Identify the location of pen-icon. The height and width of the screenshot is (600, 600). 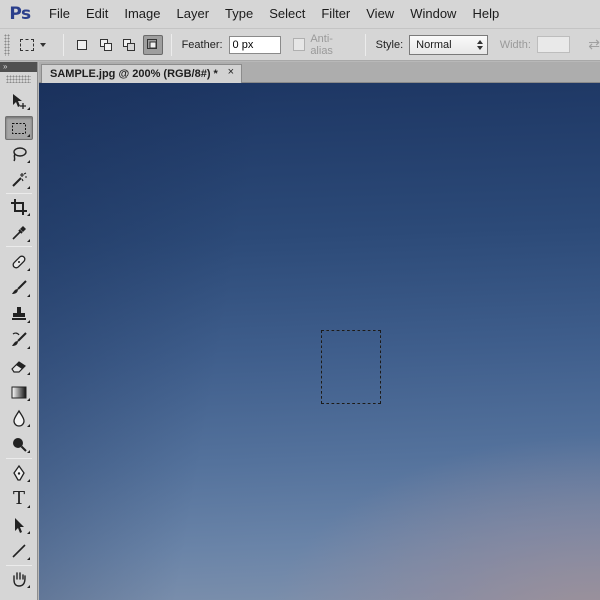
(19, 472).